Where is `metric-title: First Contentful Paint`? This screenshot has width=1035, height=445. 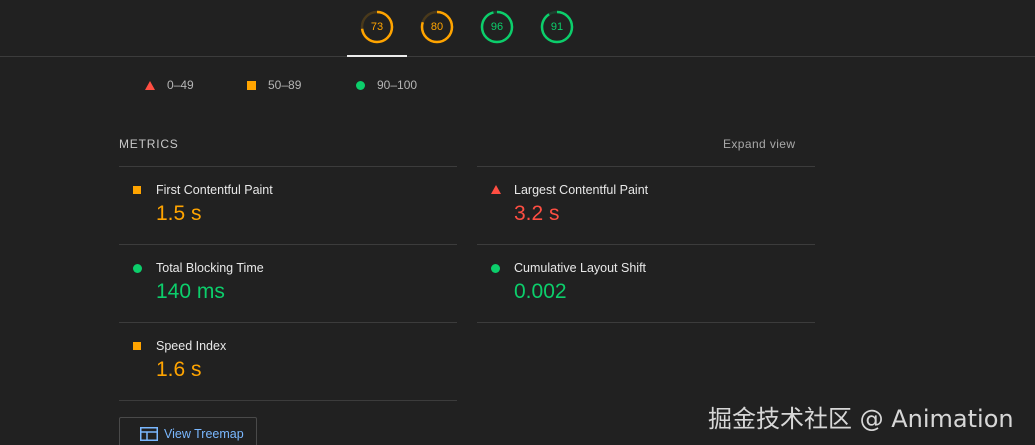 metric-title: First Contentful Paint is located at coordinates (214, 190).